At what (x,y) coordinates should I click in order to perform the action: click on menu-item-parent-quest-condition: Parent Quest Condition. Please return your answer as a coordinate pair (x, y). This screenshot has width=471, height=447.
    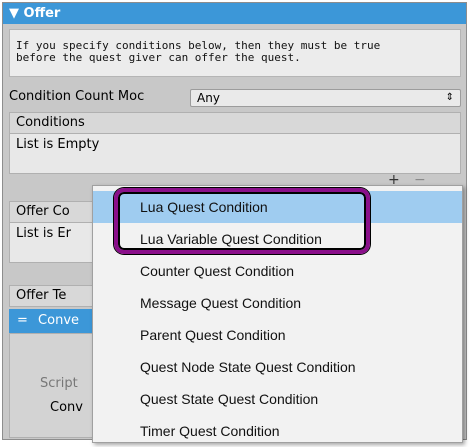
    Looking at the image, I should click on (277, 335).